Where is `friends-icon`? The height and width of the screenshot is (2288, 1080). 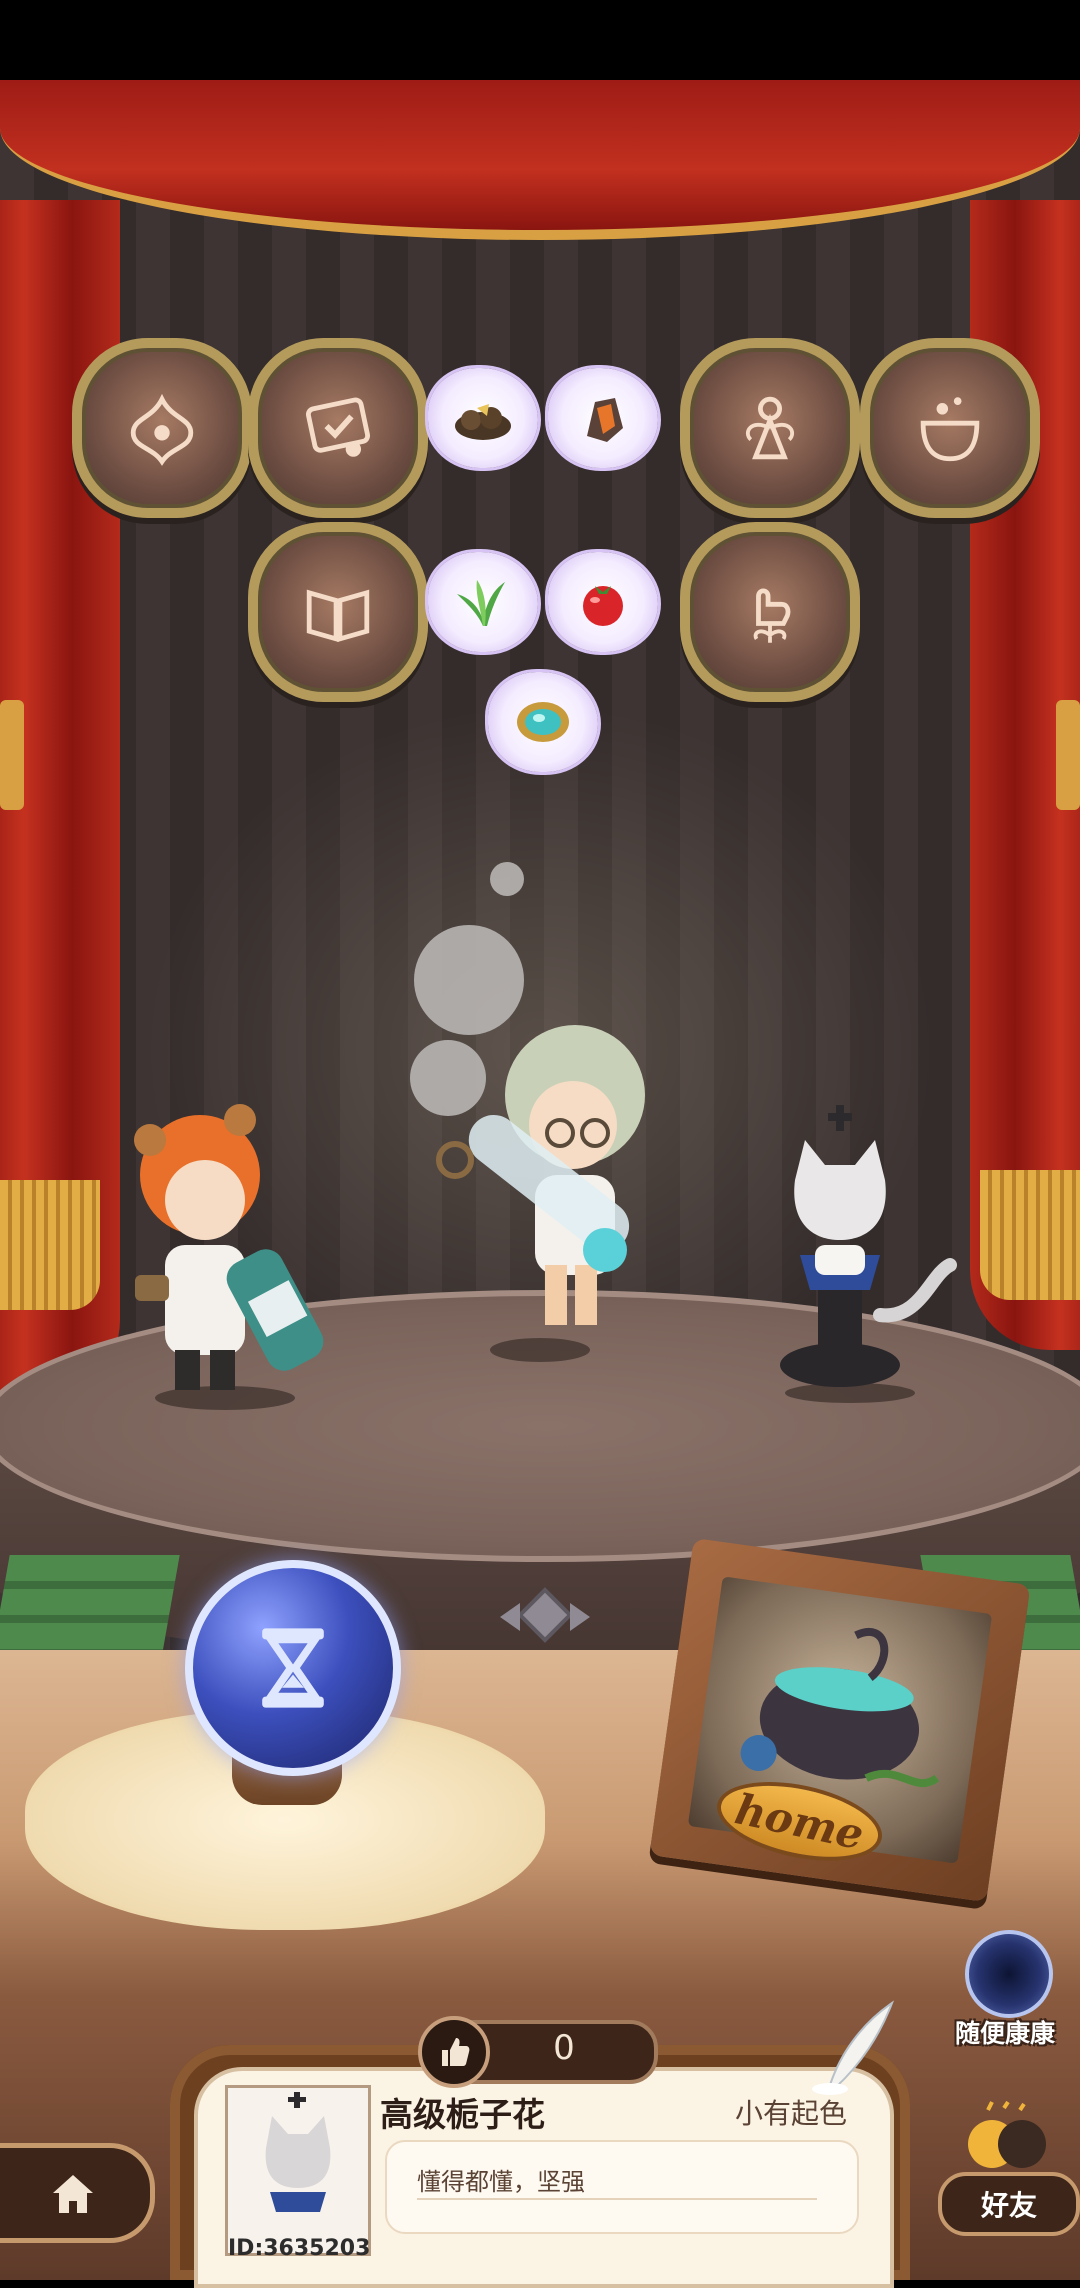 friends-icon is located at coordinates (1007, 2134).